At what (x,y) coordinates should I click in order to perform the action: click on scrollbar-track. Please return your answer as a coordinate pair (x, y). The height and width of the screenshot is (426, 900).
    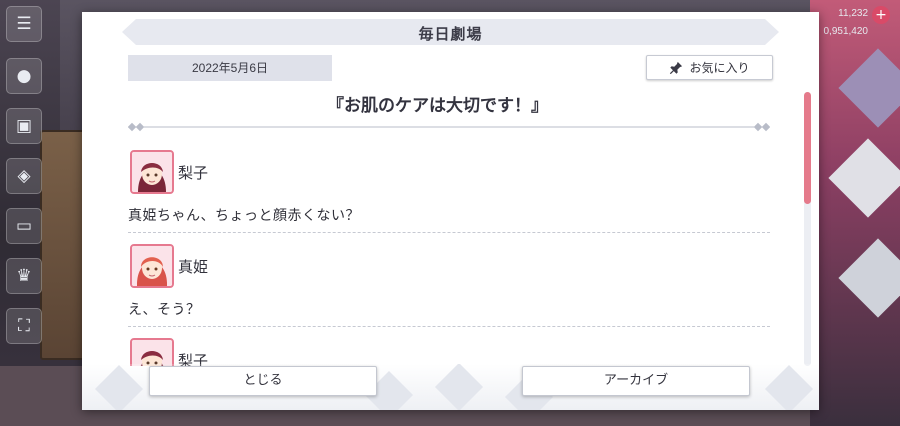
    Looking at the image, I should click on (807, 229).